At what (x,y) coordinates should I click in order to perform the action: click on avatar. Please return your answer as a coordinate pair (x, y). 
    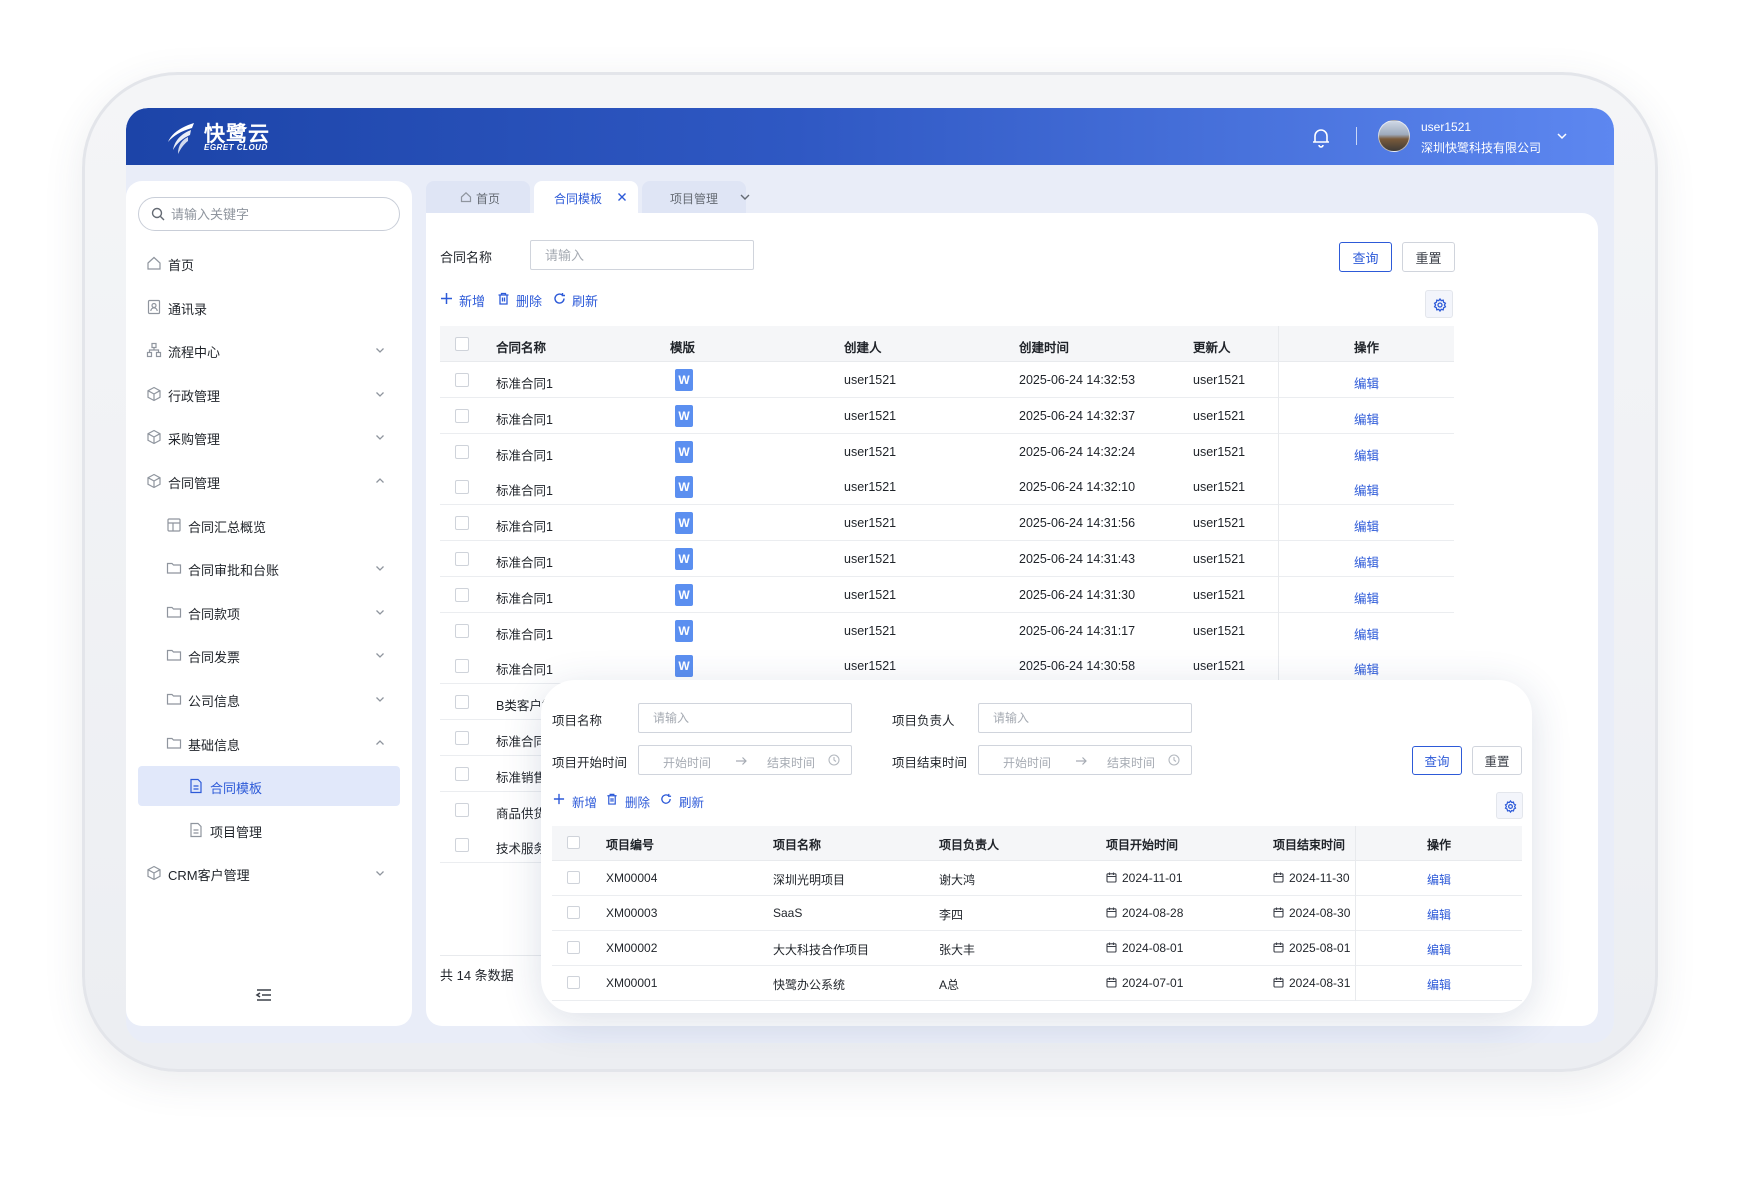
    Looking at the image, I should click on (1394, 136).